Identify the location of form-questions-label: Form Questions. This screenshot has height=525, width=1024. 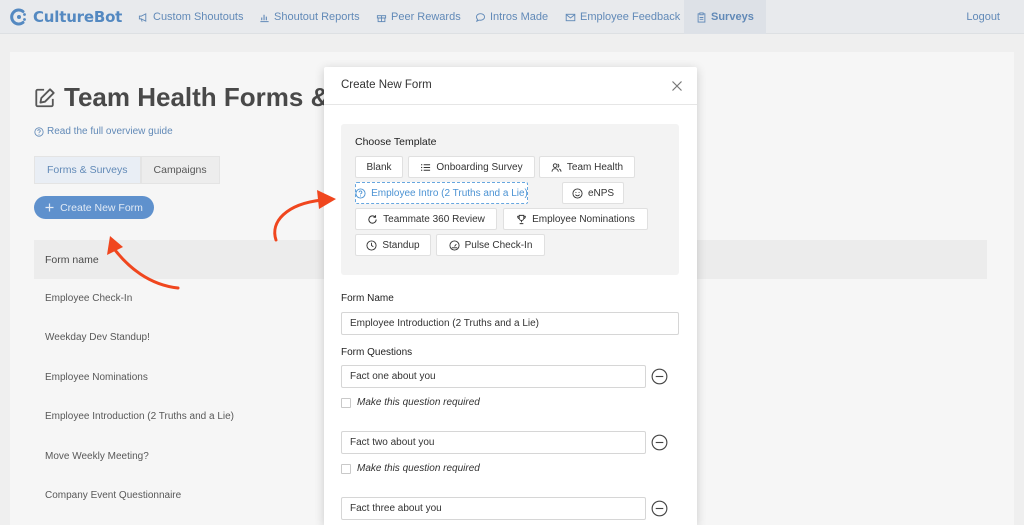
(377, 352).